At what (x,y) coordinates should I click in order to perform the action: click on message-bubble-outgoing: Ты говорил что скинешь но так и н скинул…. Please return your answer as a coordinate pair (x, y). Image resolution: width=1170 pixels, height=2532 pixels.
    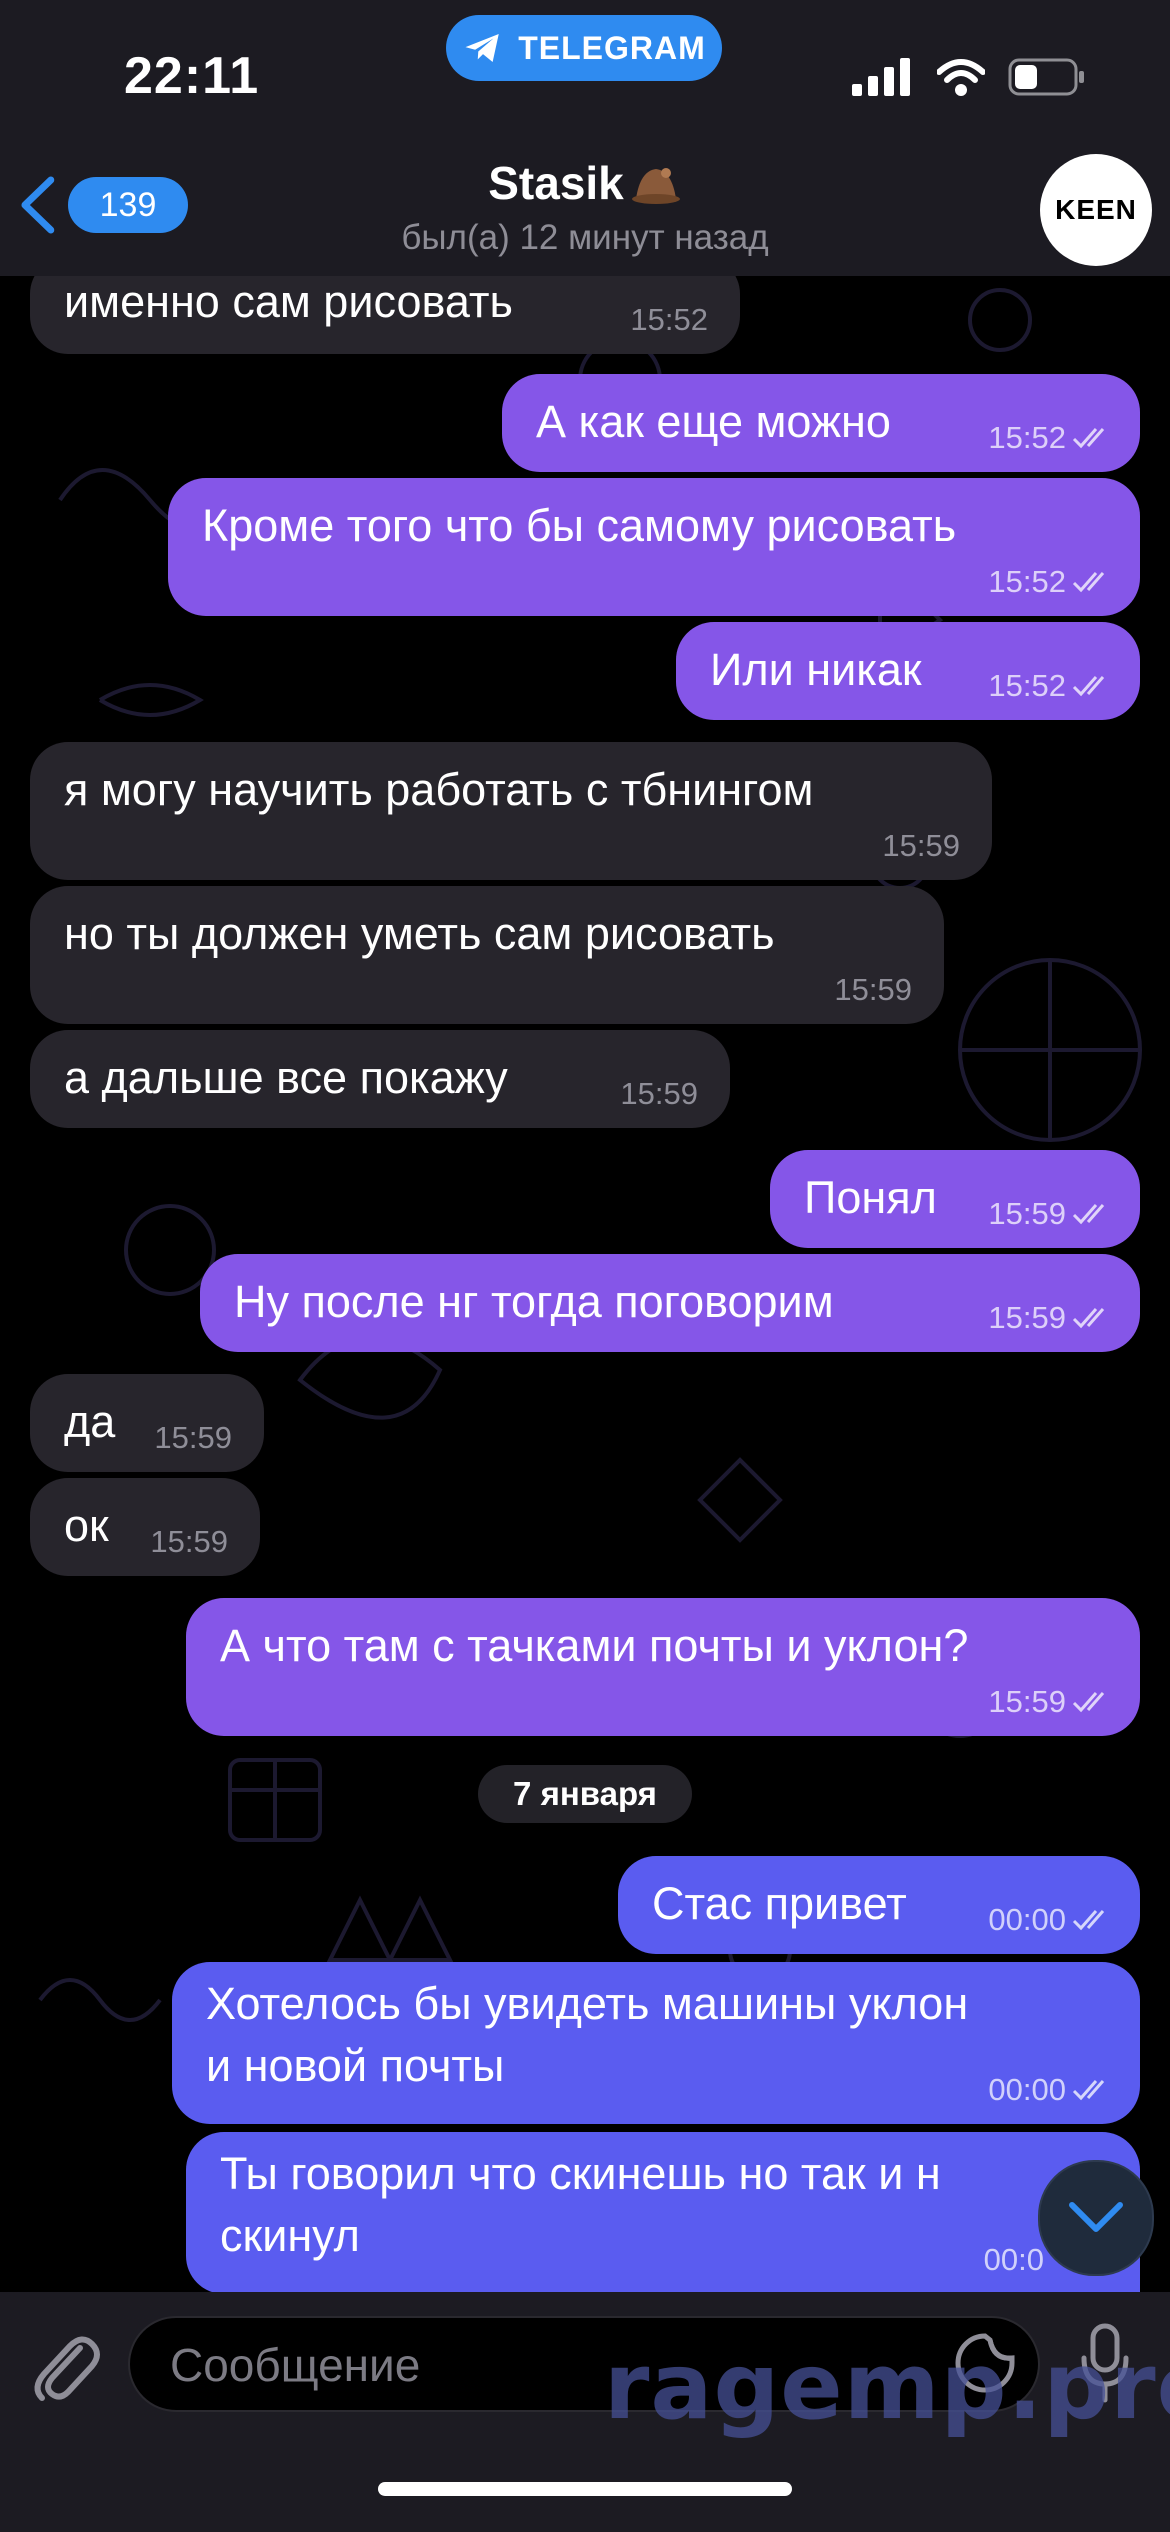
    Looking at the image, I should click on (663, 2213).